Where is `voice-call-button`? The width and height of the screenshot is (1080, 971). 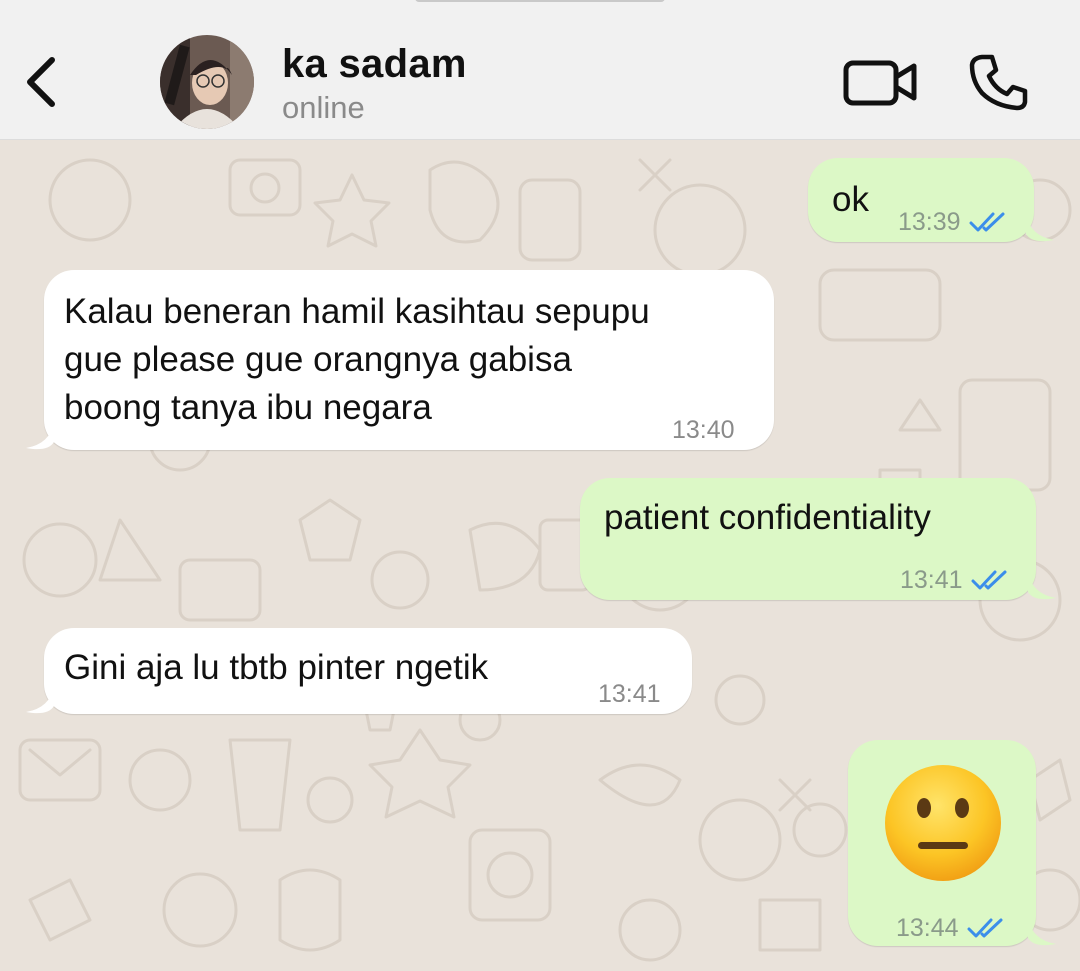
voice-call-button is located at coordinates (999, 82).